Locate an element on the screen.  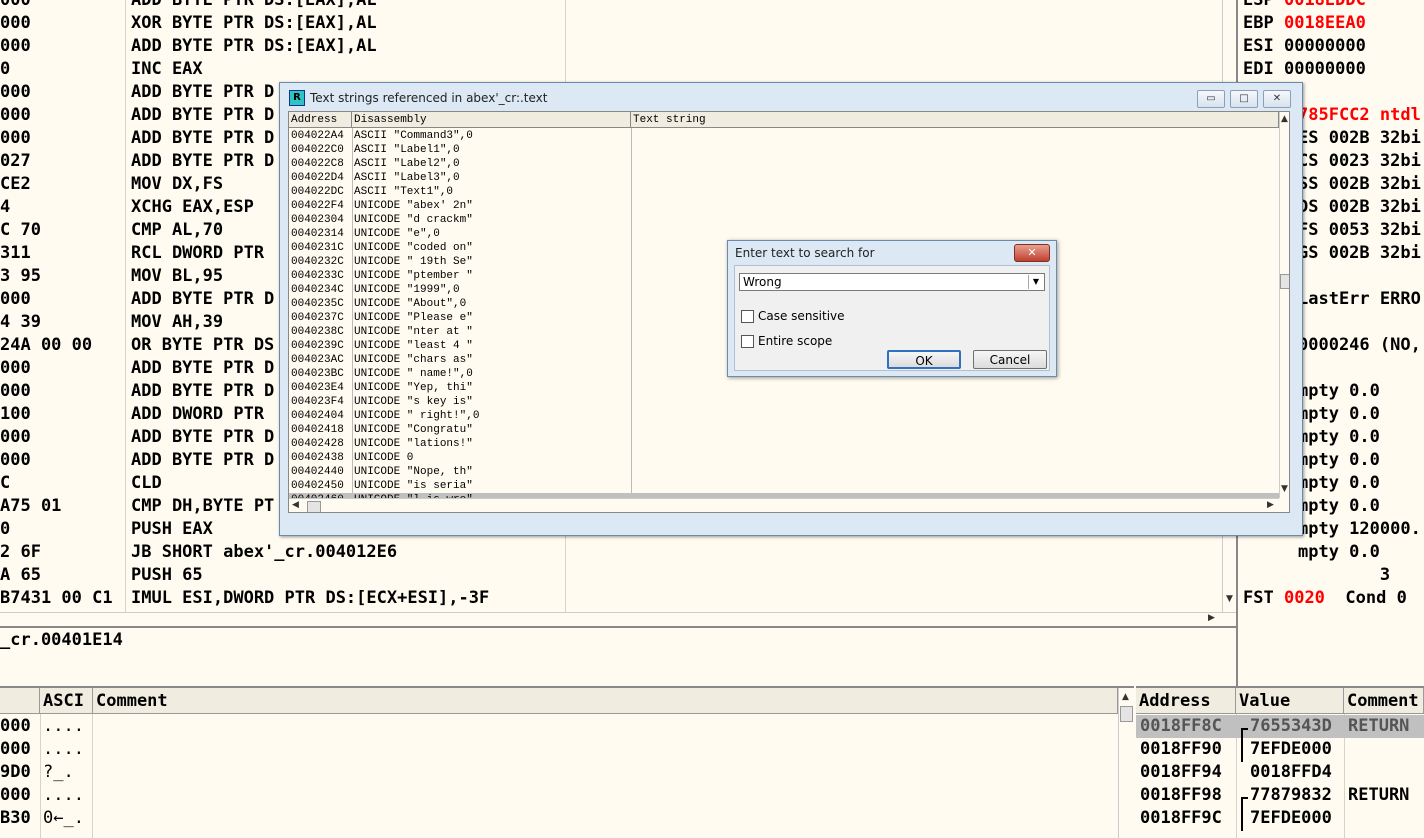
string-row: 004022C0 ASCII "Label1",0 is located at coordinates (784, 150).